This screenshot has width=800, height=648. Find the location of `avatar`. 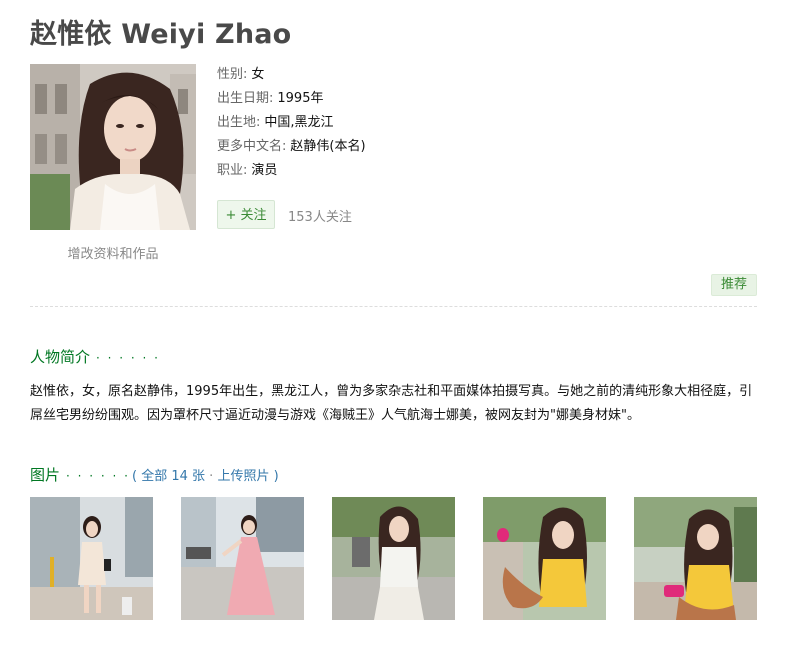

avatar is located at coordinates (113, 147).